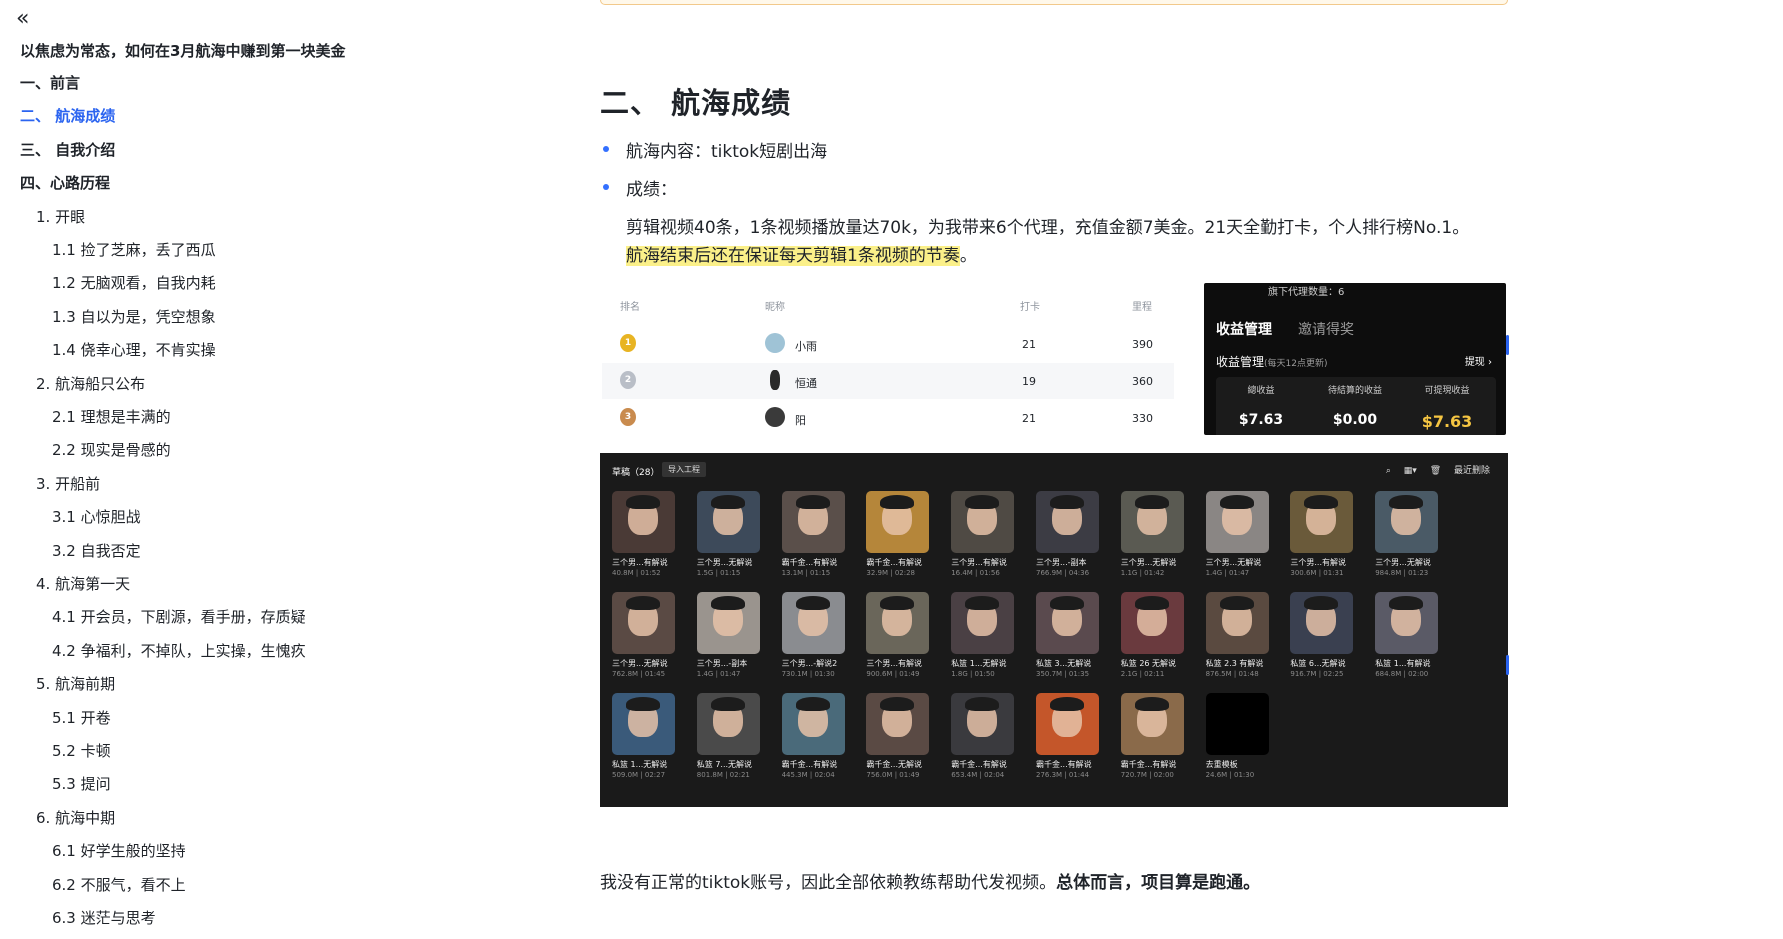 This screenshot has width=1783, height=939. Describe the element at coordinates (134, 316) in the screenshot. I see `toc-item: 1.3 自以为是，凭空想象` at that location.